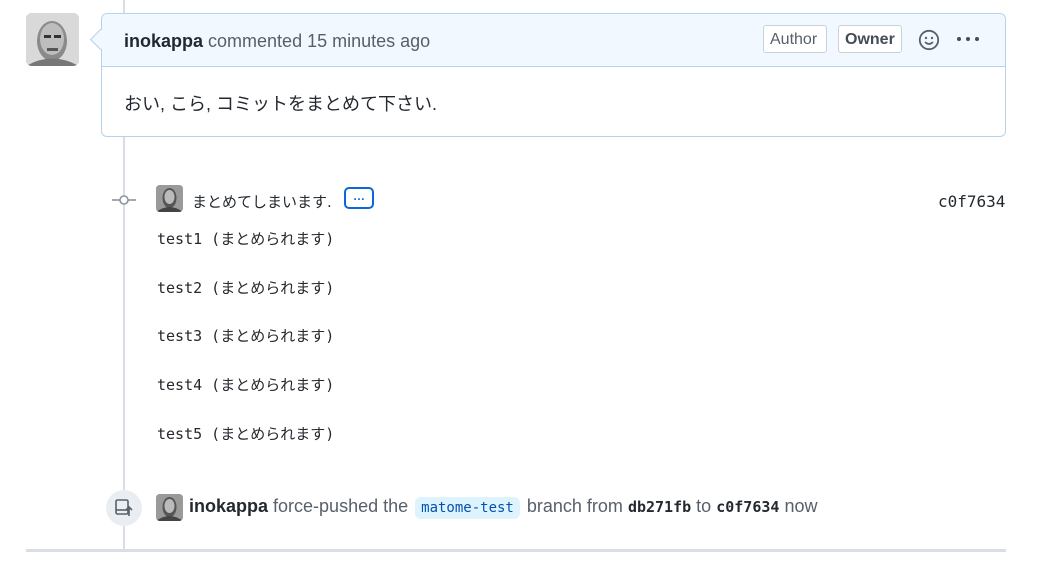  What do you see at coordinates (124, 200) in the screenshot?
I see `git-commit-icon` at bounding box center [124, 200].